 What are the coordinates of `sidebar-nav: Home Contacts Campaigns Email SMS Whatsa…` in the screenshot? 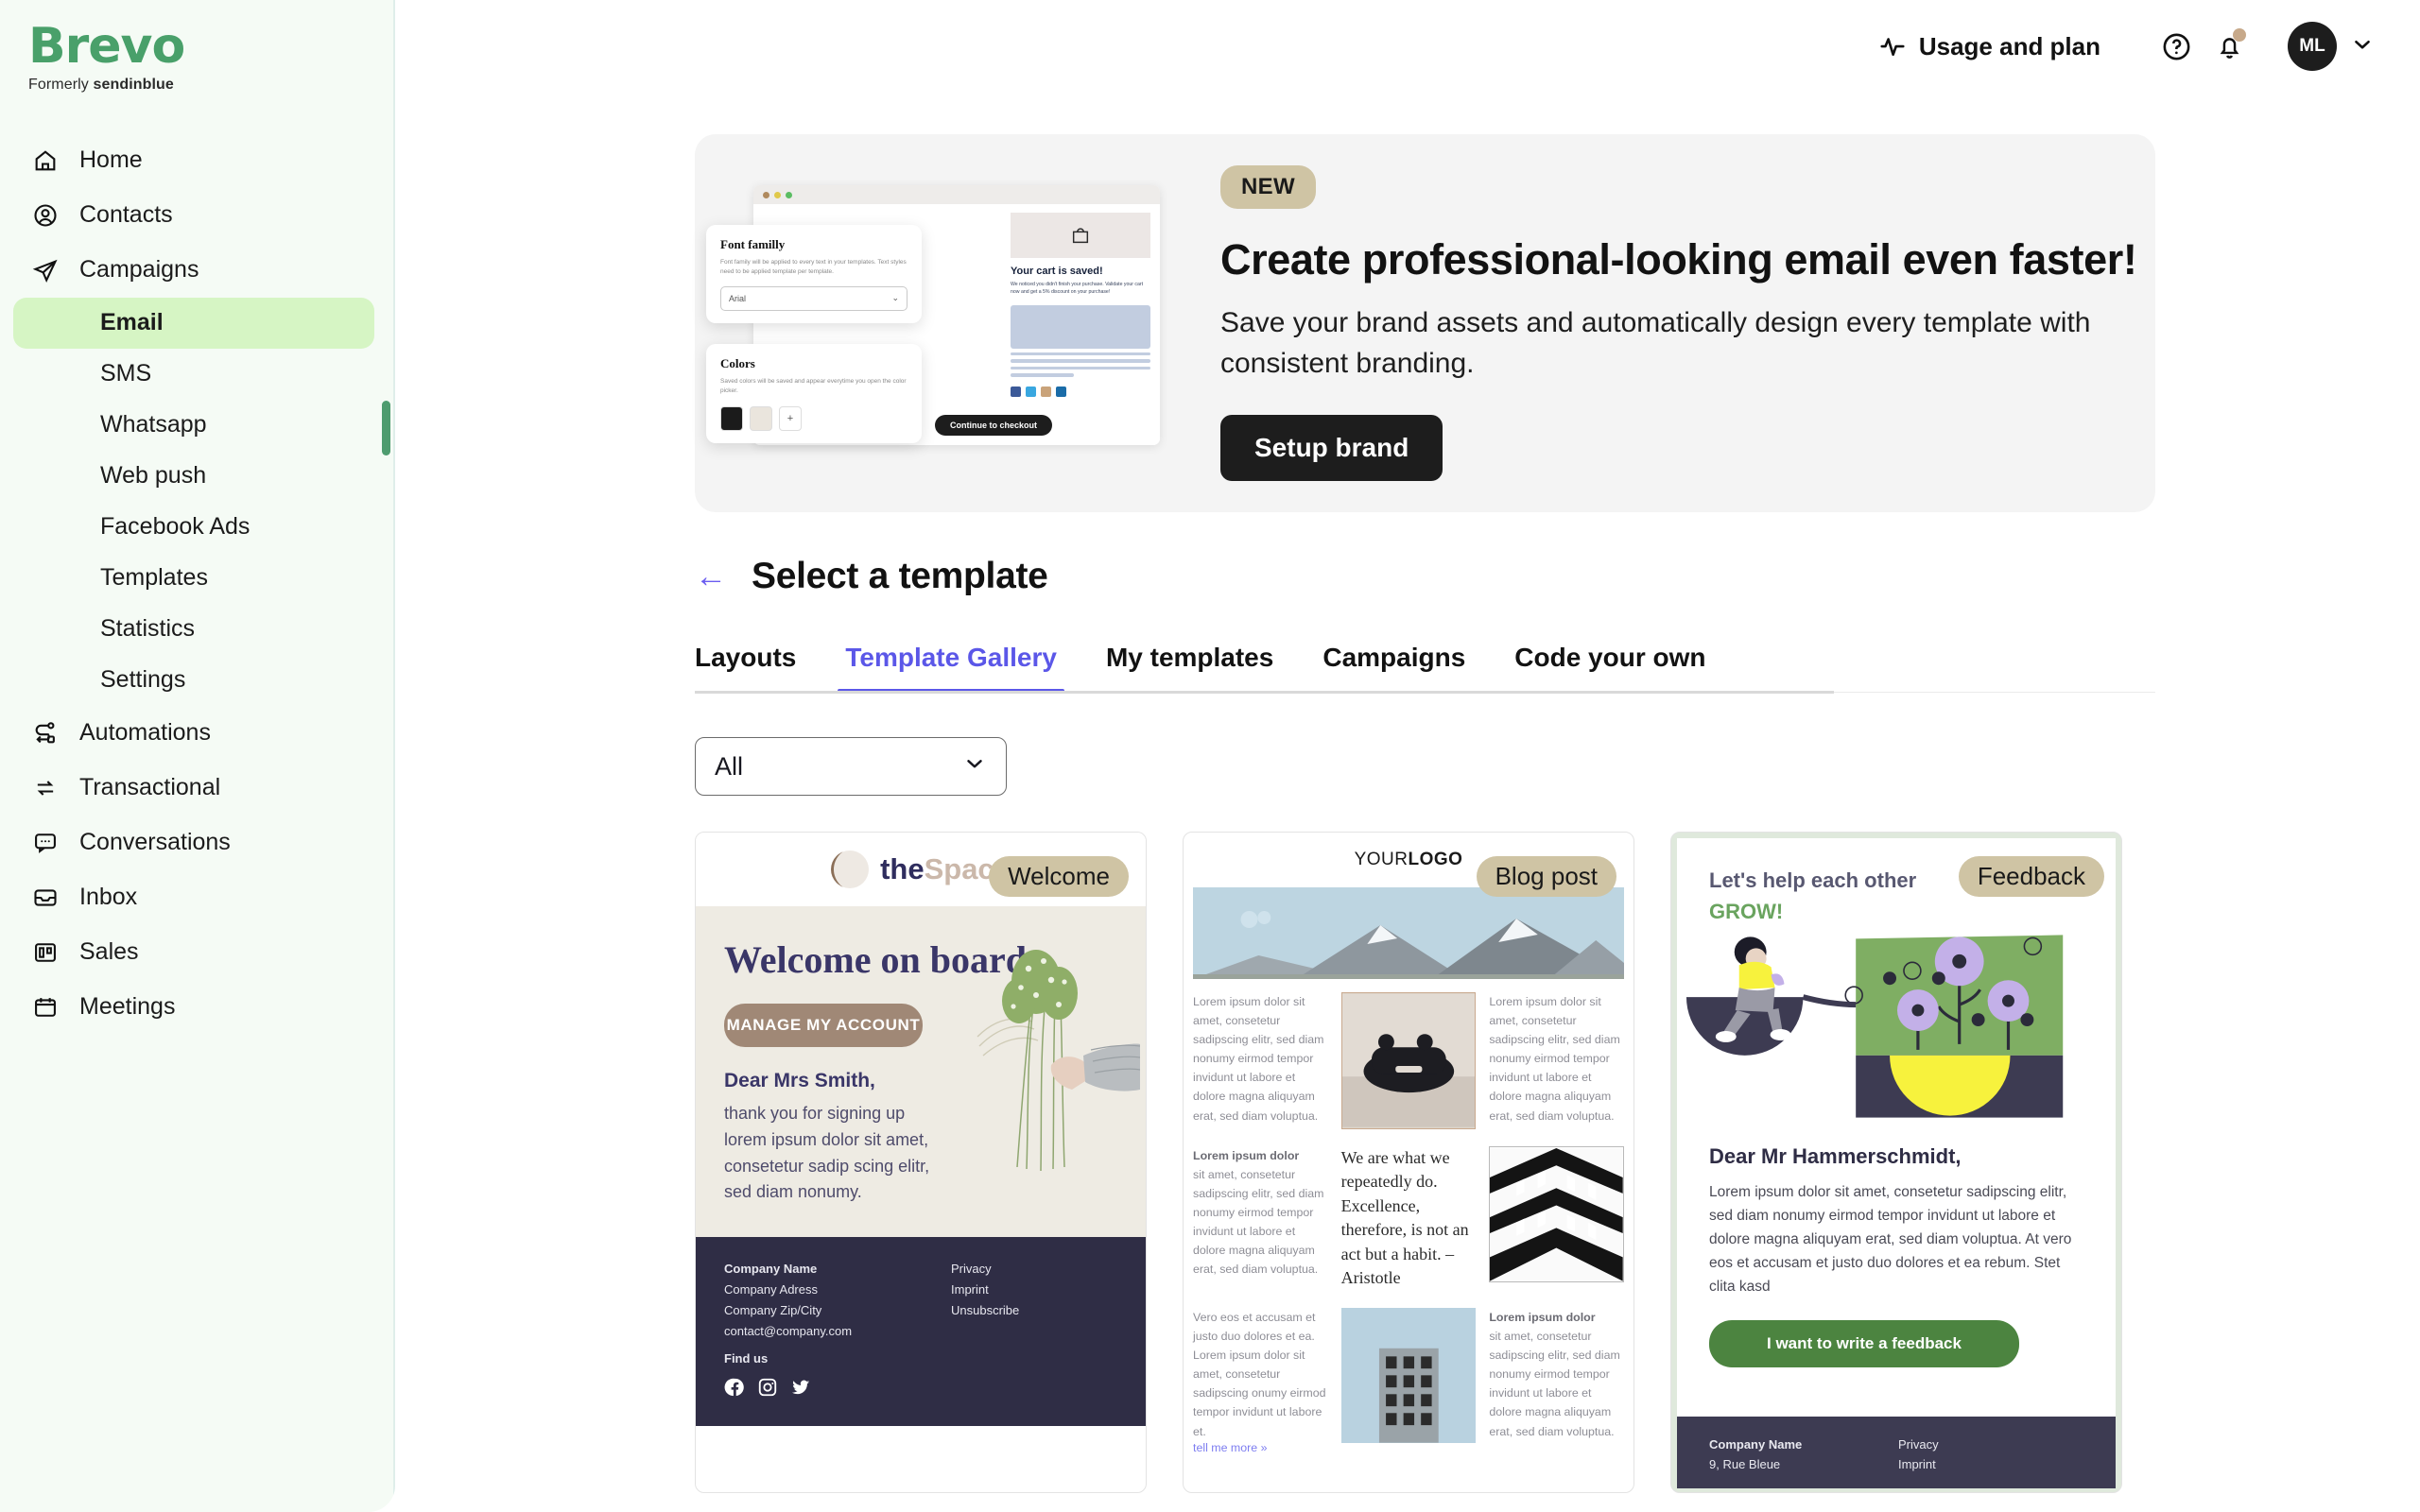 It's located at (197, 584).